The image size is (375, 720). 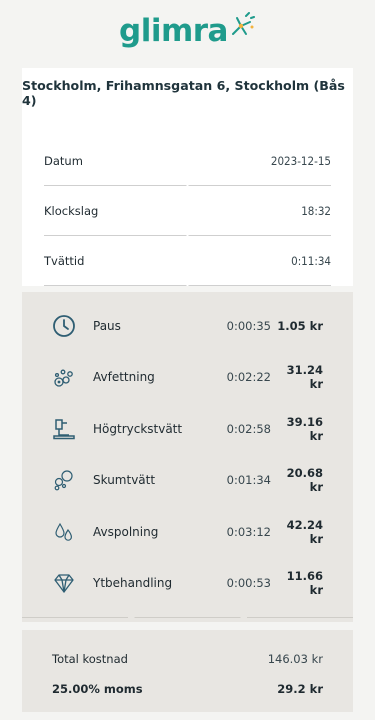 What do you see at coordinates (64, 532) in the screenshot?
I see `rinse-drops-icon` at bounding box center [64, 532].